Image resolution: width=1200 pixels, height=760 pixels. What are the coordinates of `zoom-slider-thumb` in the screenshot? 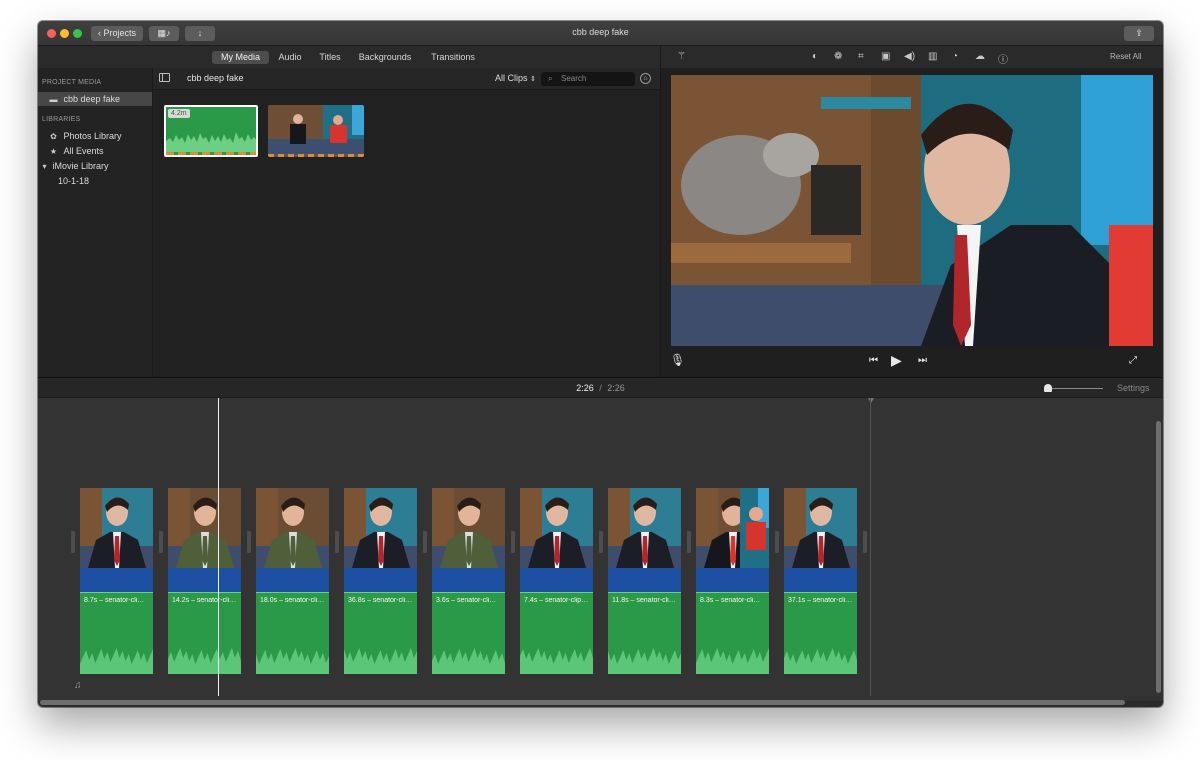 It's located at (1048, 388).